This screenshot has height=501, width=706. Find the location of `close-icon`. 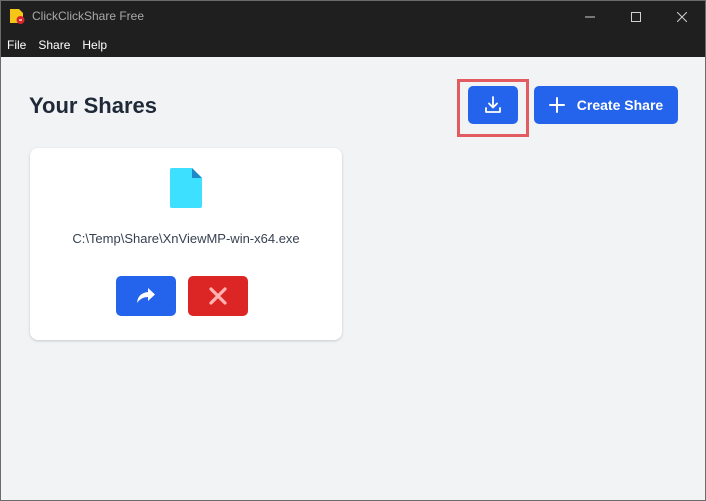

close-icon is located at coordinates (682, 16).